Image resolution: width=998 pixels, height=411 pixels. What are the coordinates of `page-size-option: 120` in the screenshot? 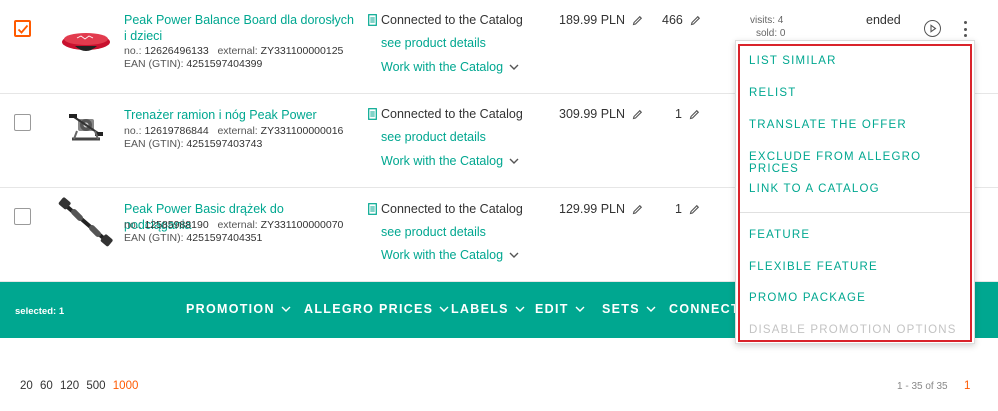 It's located at (69, 386).